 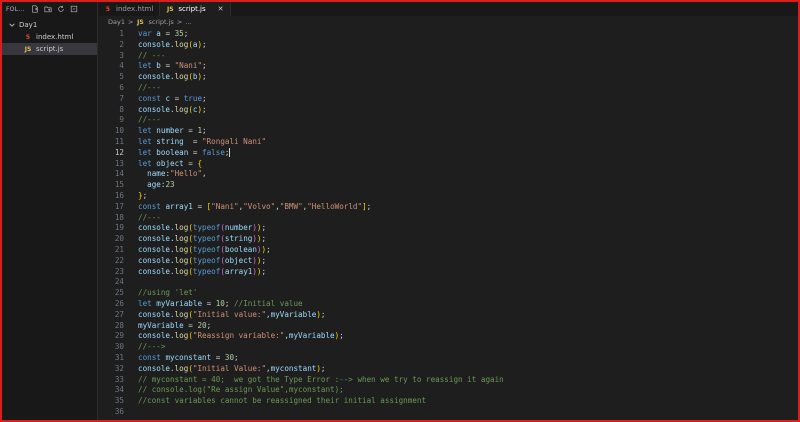 I want to click on code-text: let number = 1;, so click(x=172, y=131).